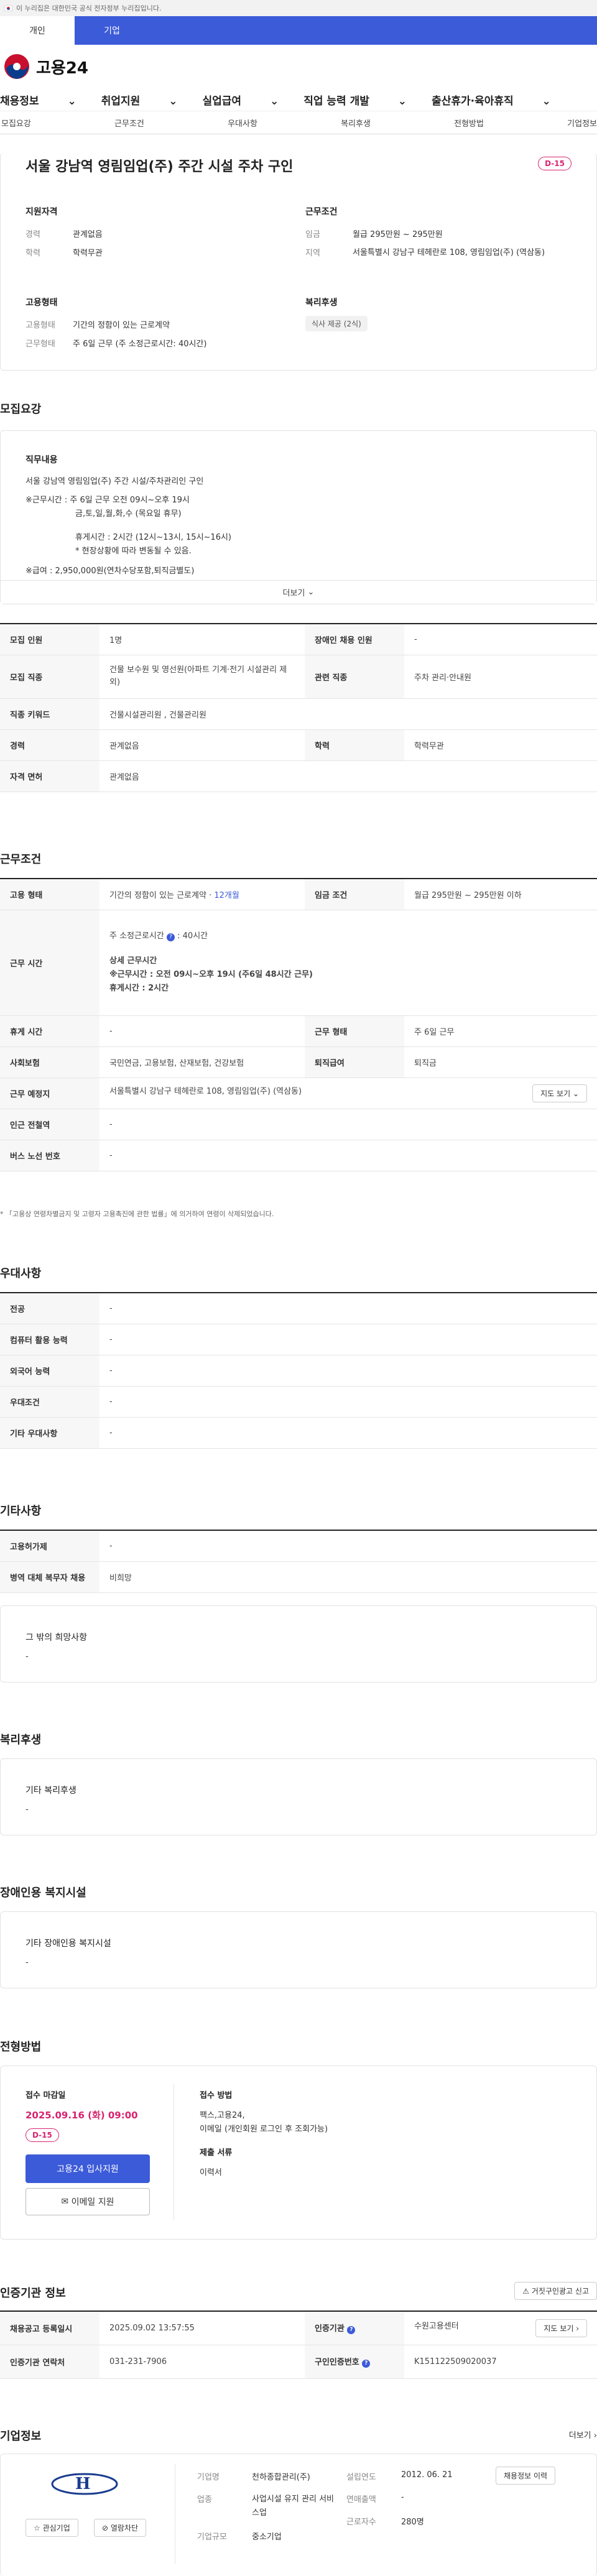  What do you see at coordinates (50, 1062) in the screenshot?
I see `cell-label: 사회보험` at bounding box center [50, 1062].